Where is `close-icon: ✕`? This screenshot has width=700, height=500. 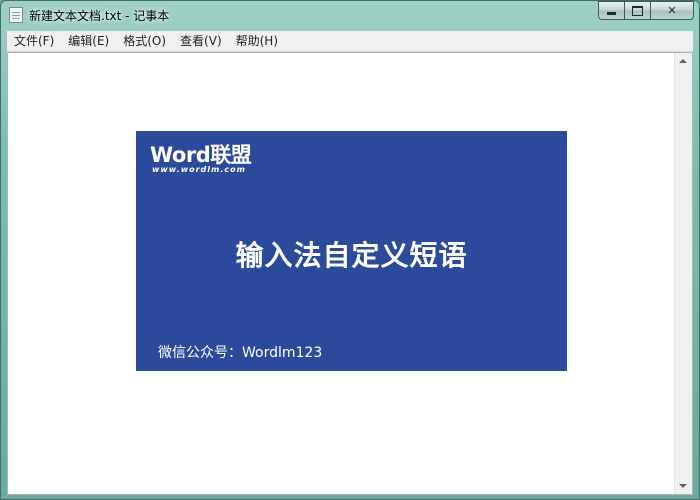 close-icon: ✕ is located at coordinates (672, 10).